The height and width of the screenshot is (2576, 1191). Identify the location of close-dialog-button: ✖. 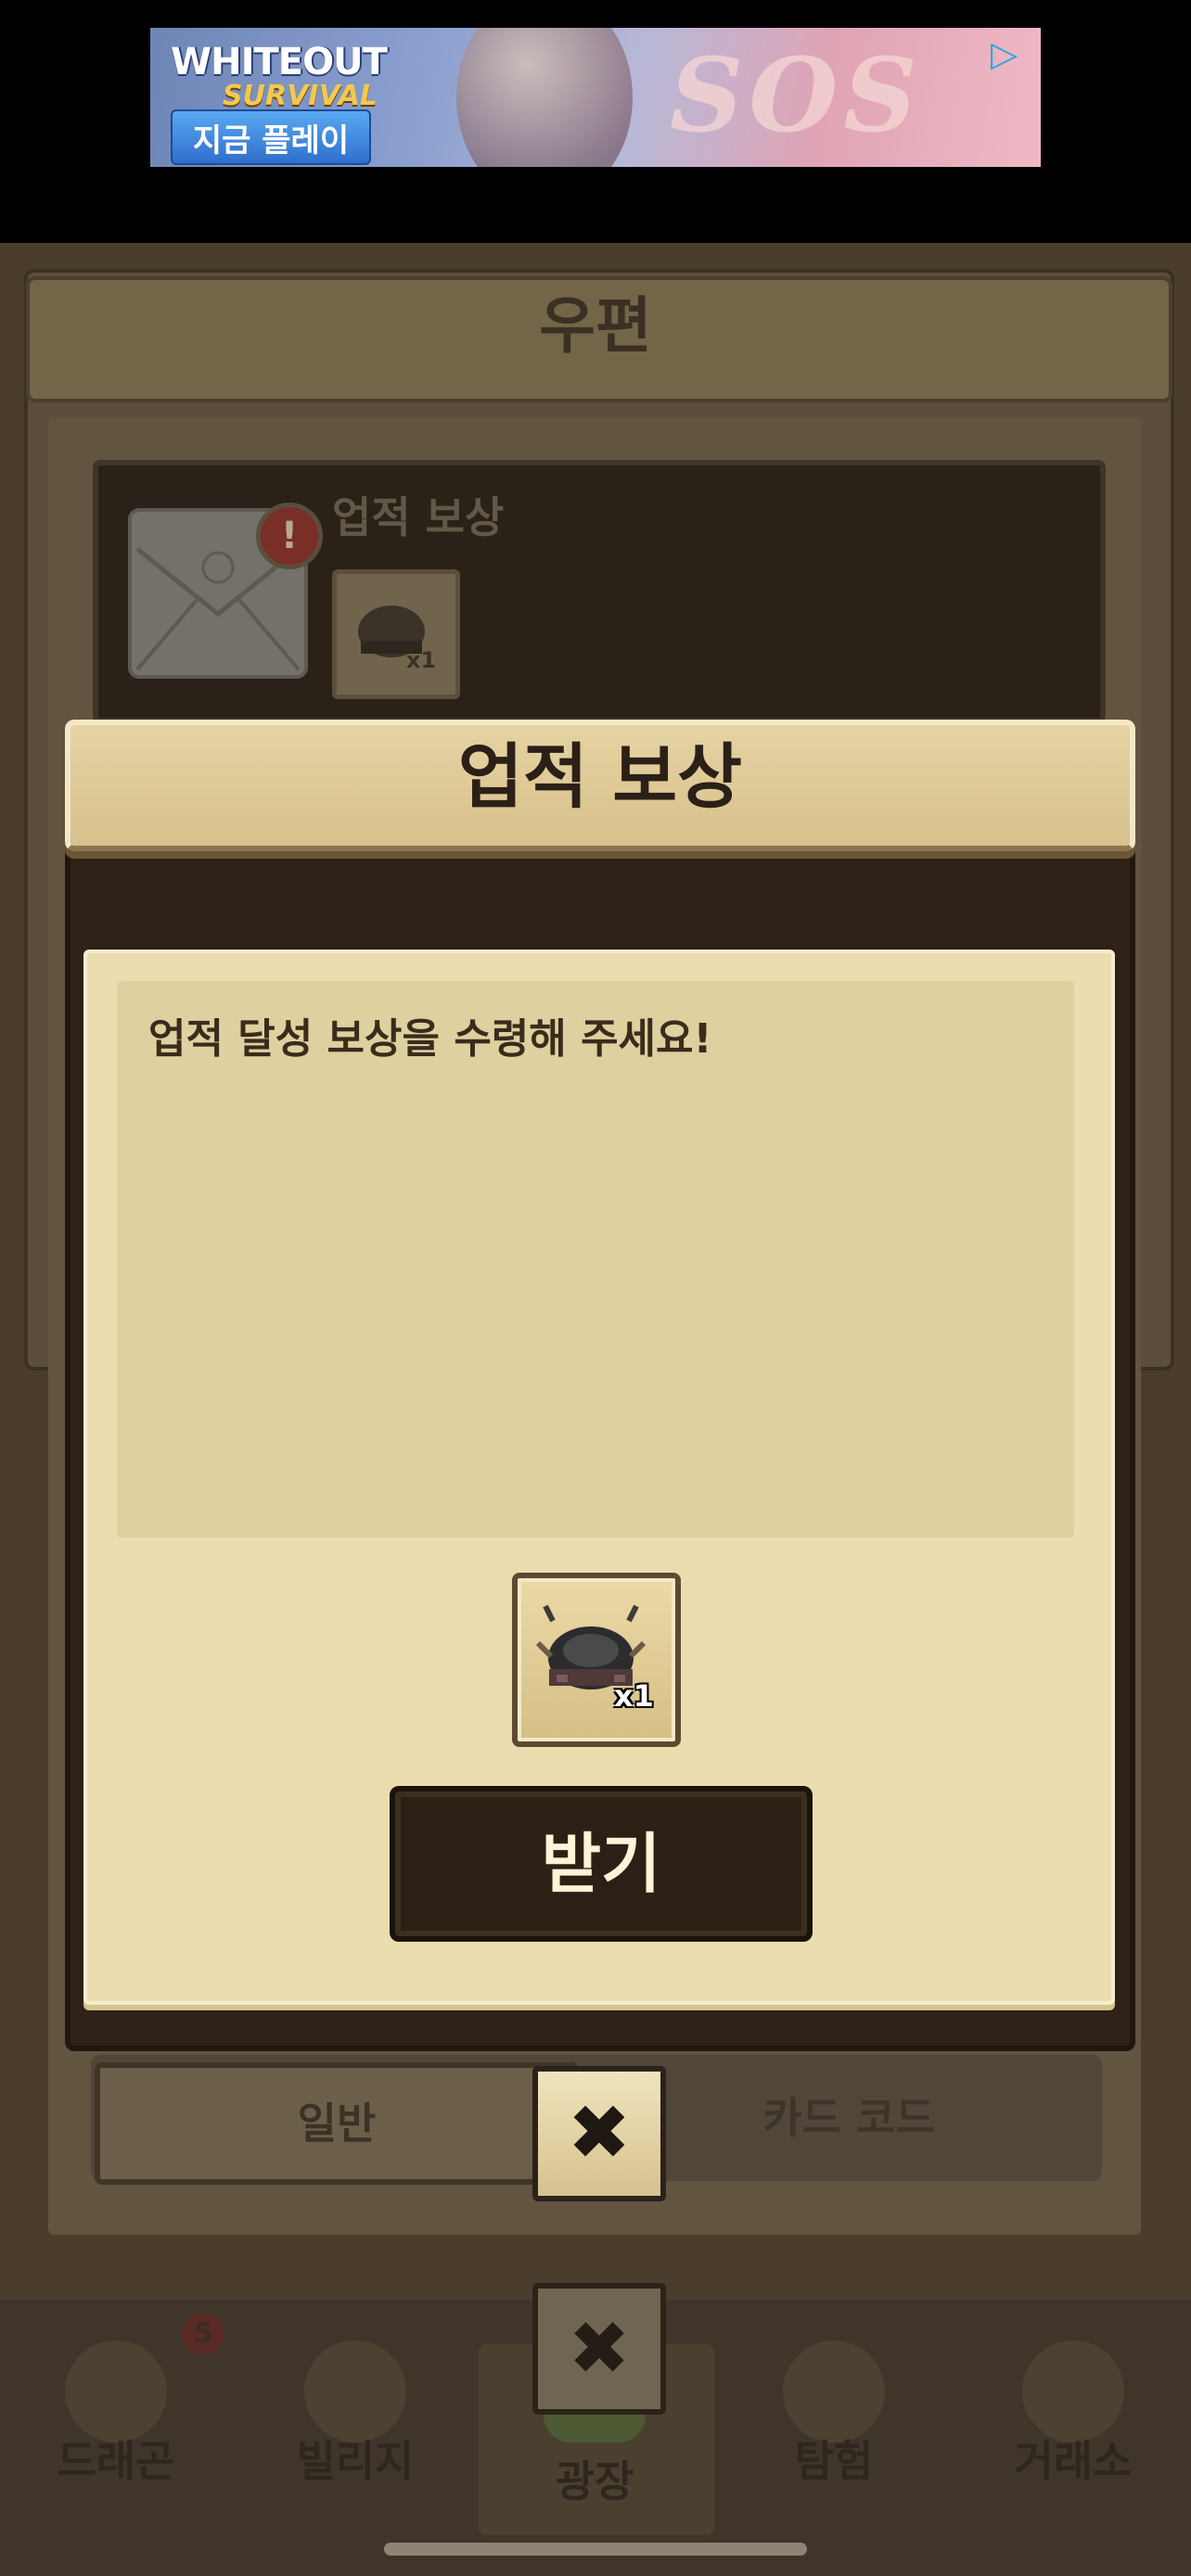
(599, 2133).